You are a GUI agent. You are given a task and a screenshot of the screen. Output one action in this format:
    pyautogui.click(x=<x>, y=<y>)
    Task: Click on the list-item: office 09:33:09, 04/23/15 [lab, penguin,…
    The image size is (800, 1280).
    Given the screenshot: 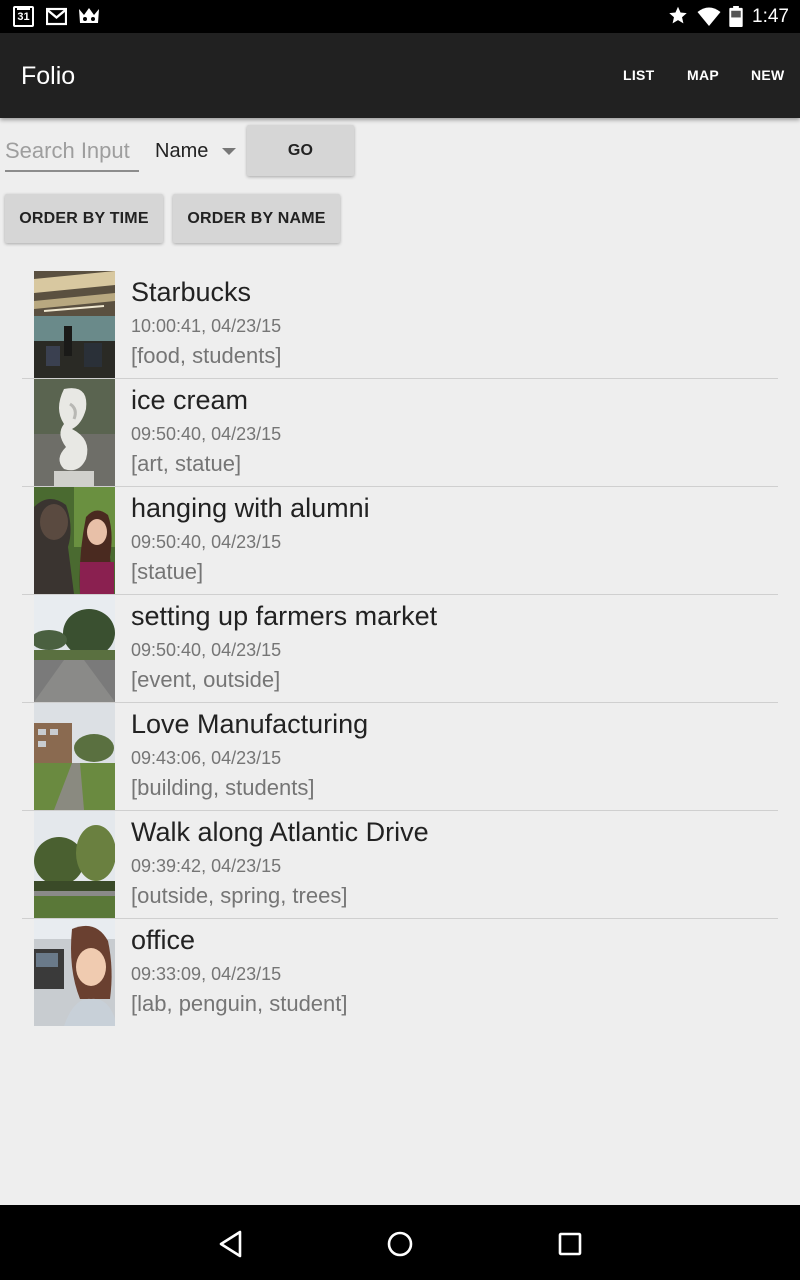 What is the action you would take?
    pyautogui.click(x=400, y=973)
    